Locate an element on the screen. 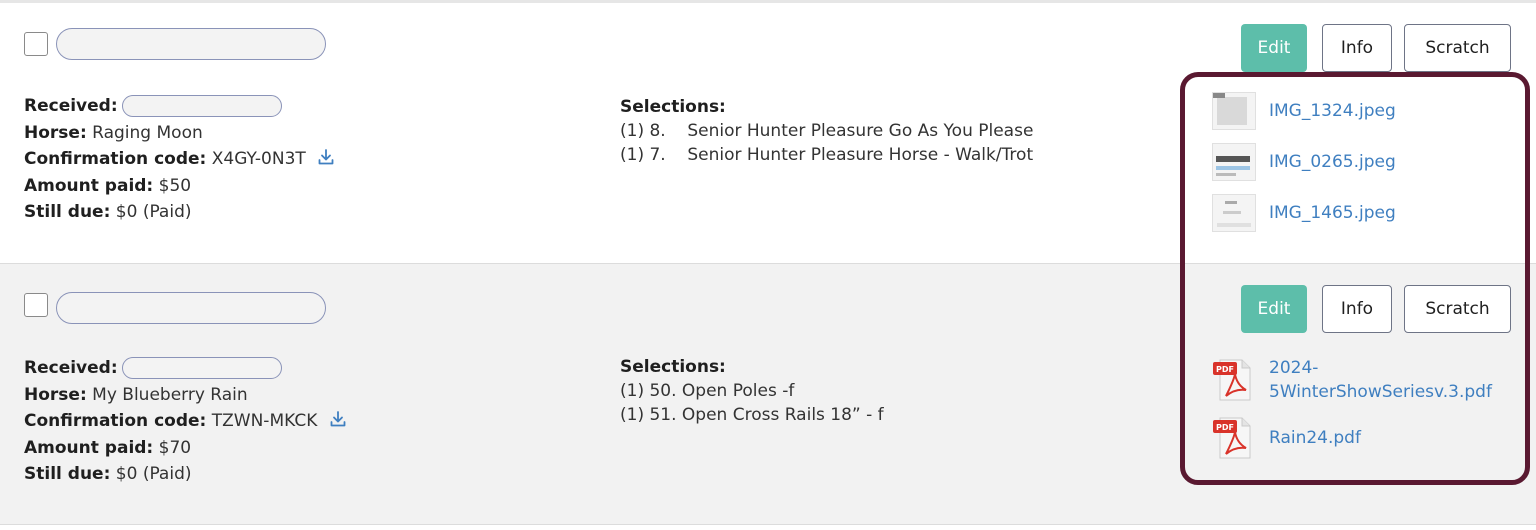 The width and height of the screenshot is (1536, 530). scratch-button: Scratch is located at coordinates (1457, 48).